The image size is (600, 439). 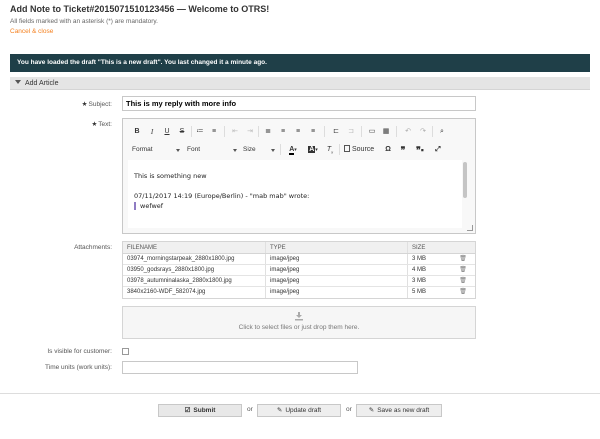 What do you see at coordinates (470, 228) in the screenshot?
I see `resize-handle-icon` at bounding box center [470, 228].